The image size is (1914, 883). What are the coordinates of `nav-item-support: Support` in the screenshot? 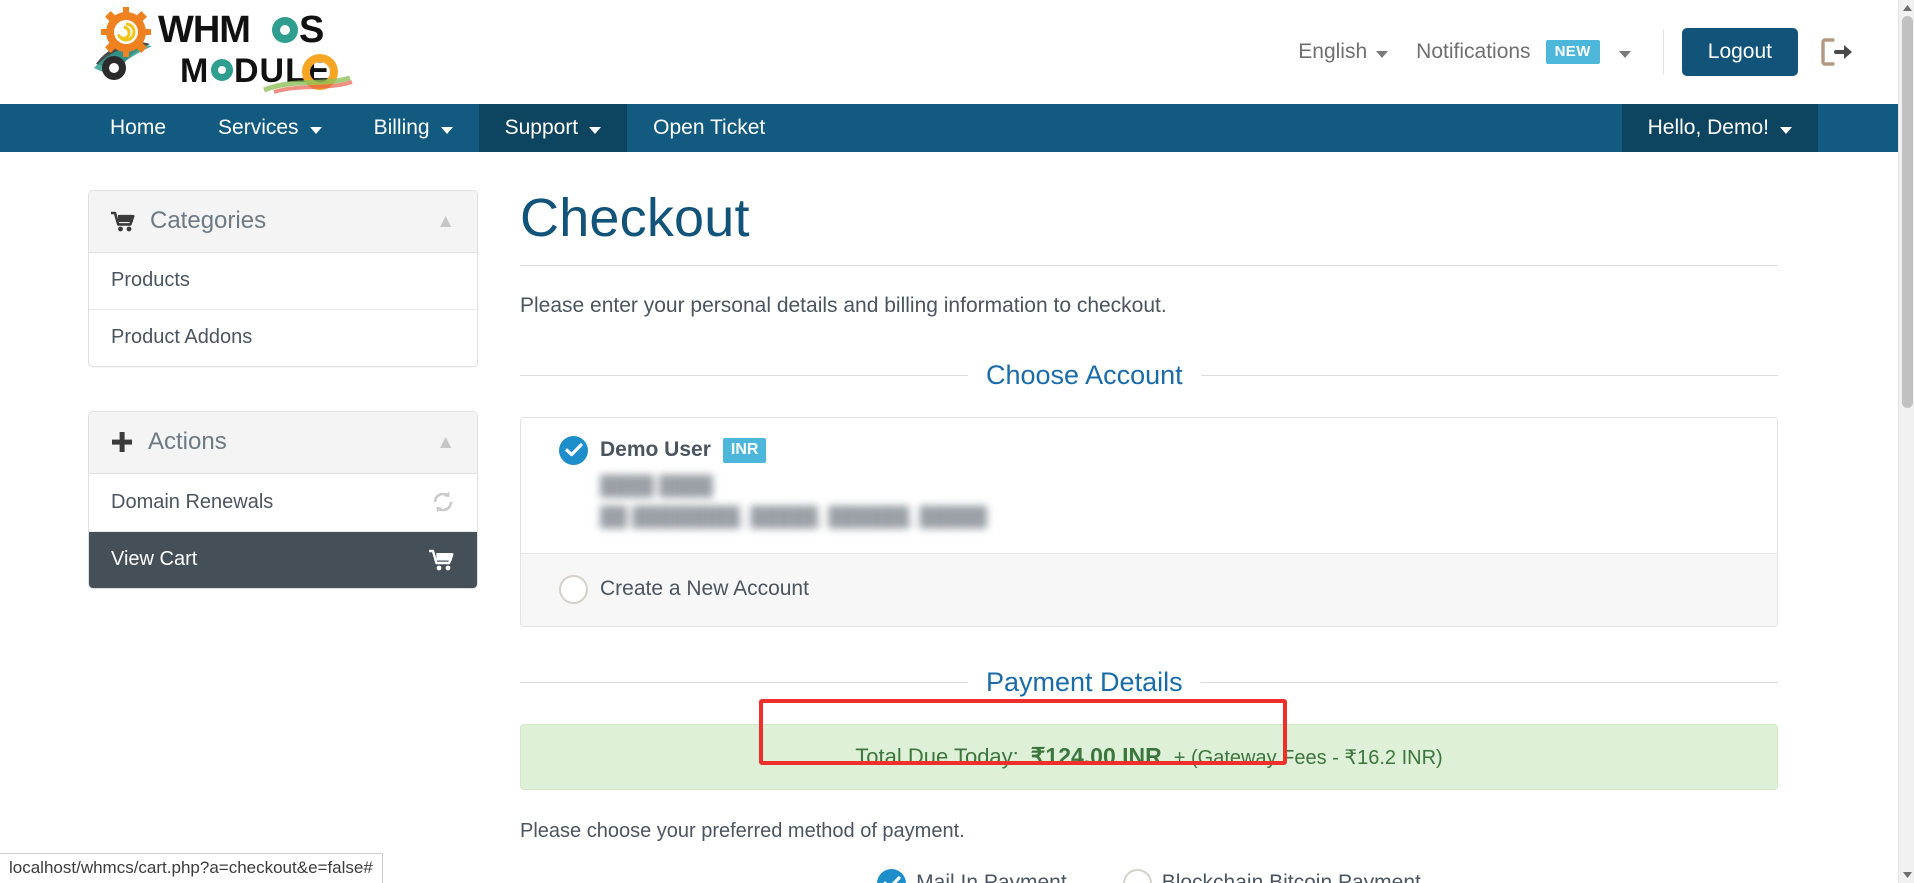 It's located at (553, 128).